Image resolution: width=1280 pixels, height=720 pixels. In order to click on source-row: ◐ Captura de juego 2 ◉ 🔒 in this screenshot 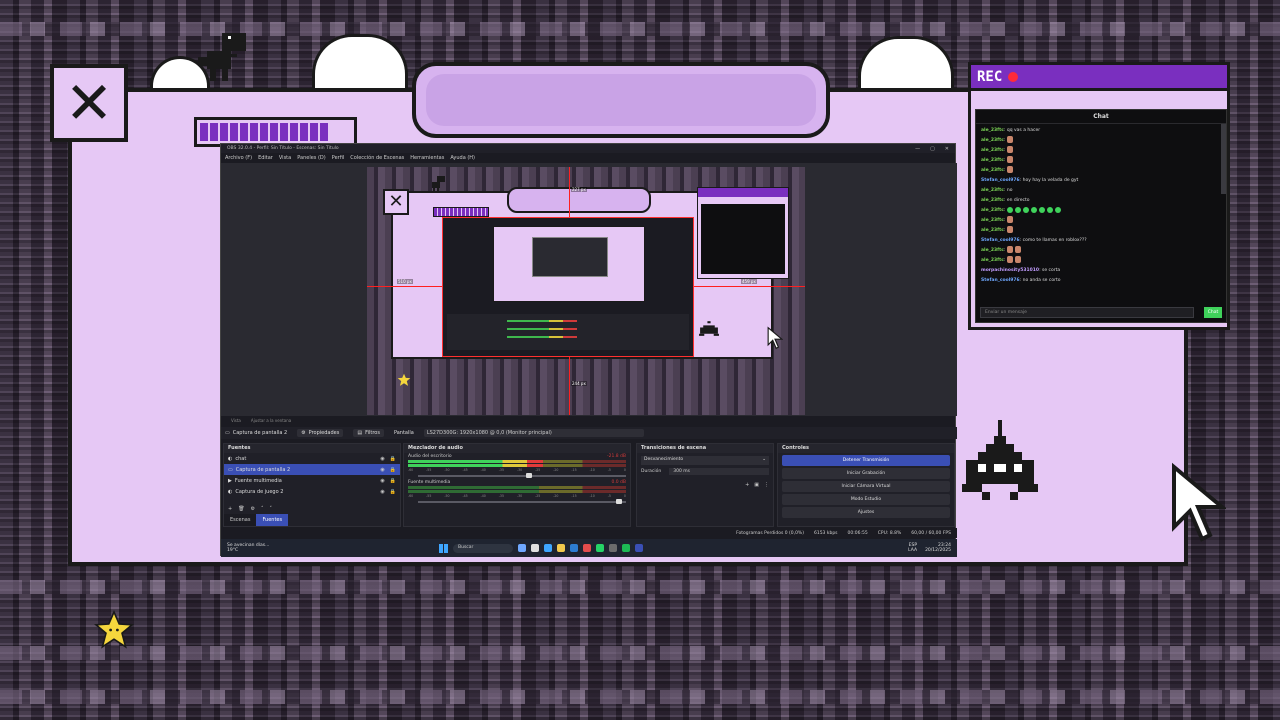, I will do `click(312, 491)`.